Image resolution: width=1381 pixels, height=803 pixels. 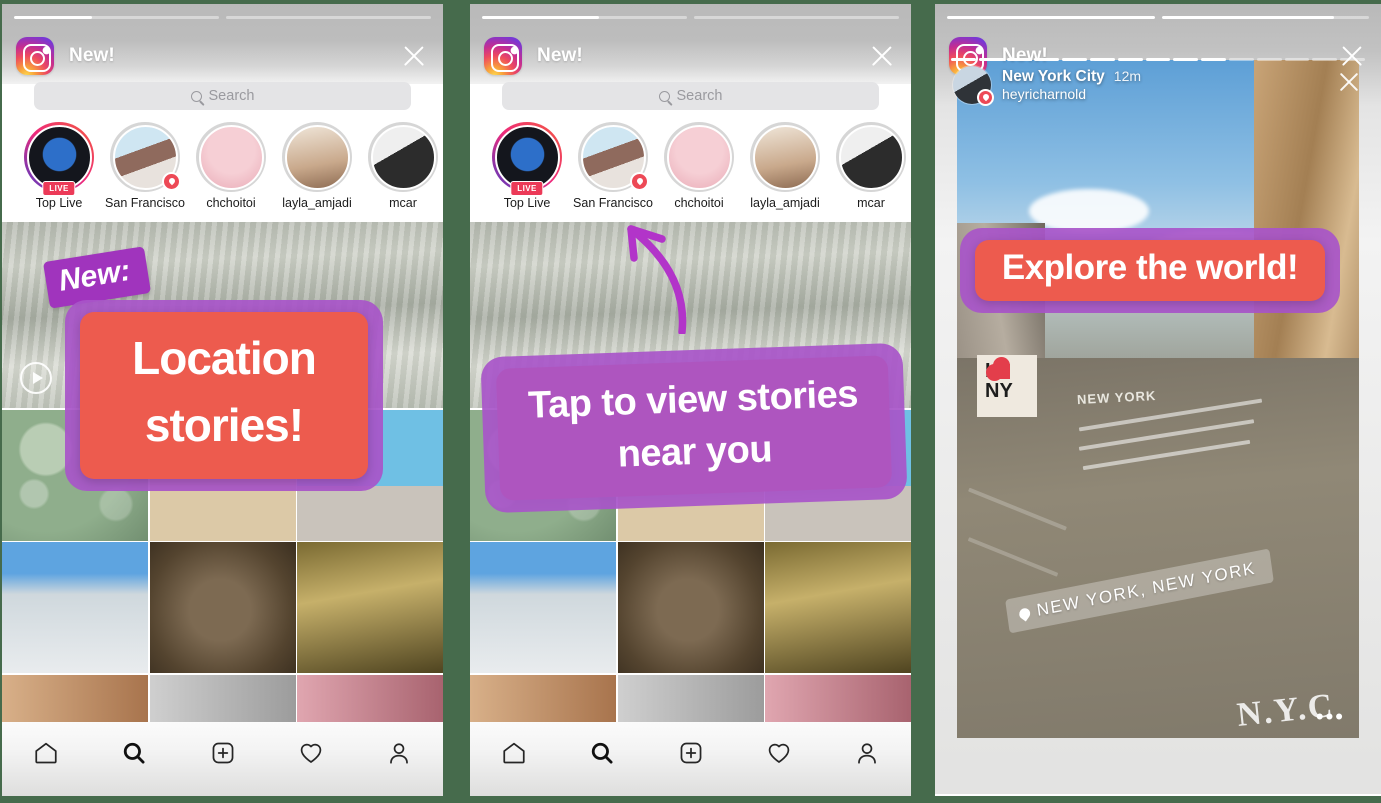 What do you see at coordinates (1053, 76) in the screenshot?
I see `story-location: New York City` at bounding box center [1053, 76].